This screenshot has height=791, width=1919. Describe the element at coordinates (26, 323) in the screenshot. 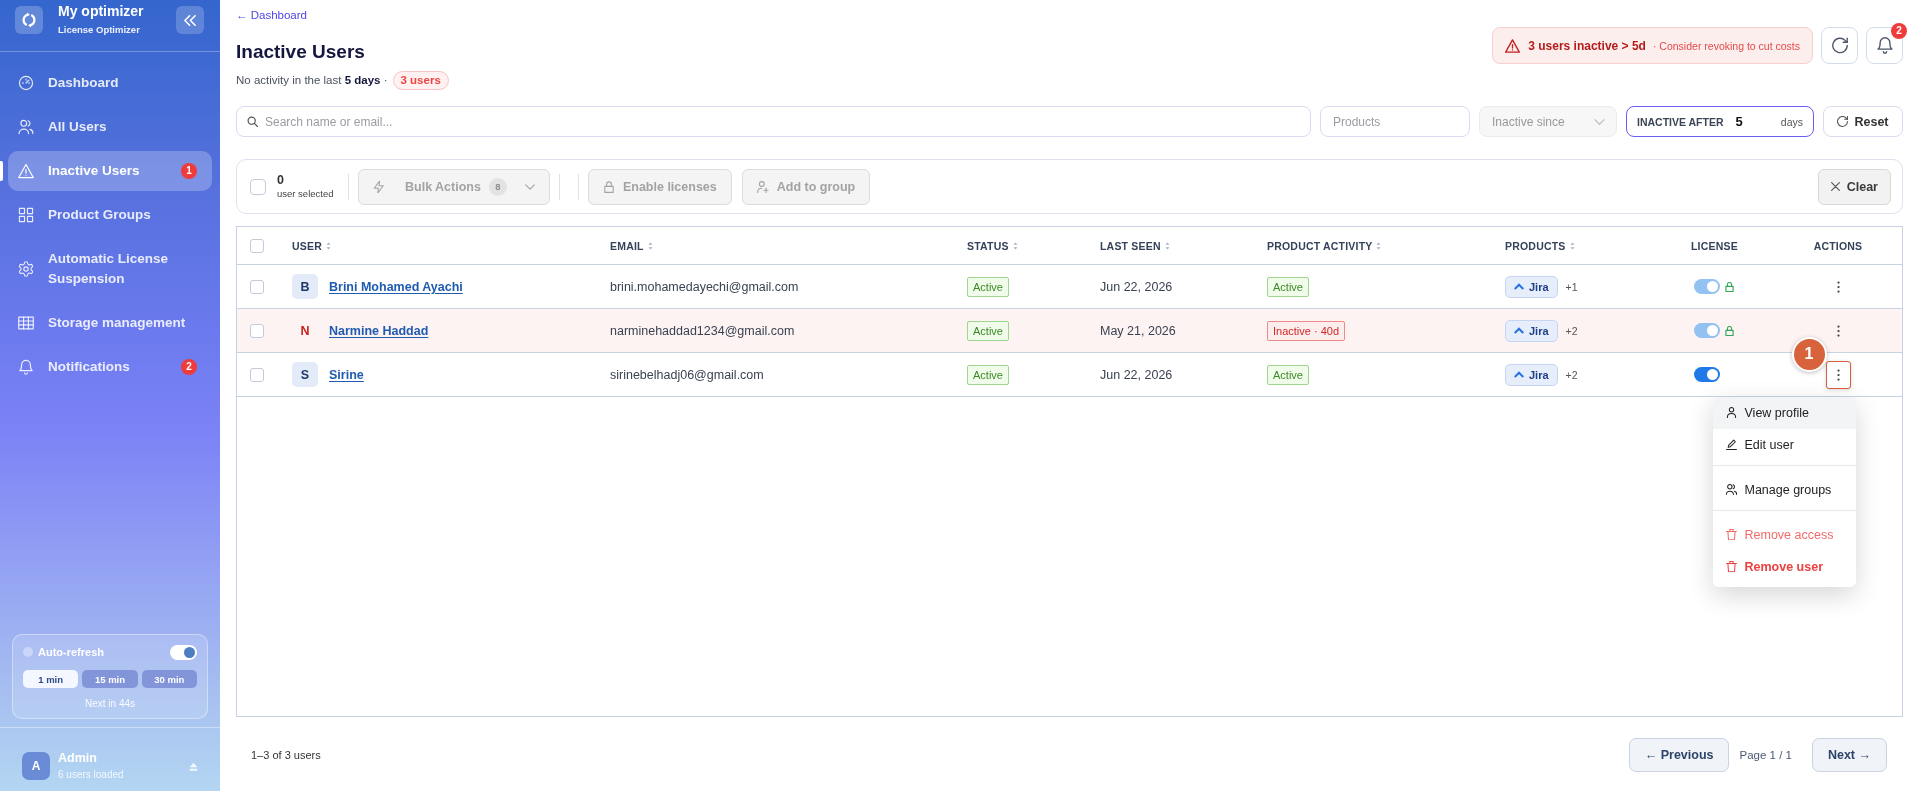

I see `table-icon` at that location.